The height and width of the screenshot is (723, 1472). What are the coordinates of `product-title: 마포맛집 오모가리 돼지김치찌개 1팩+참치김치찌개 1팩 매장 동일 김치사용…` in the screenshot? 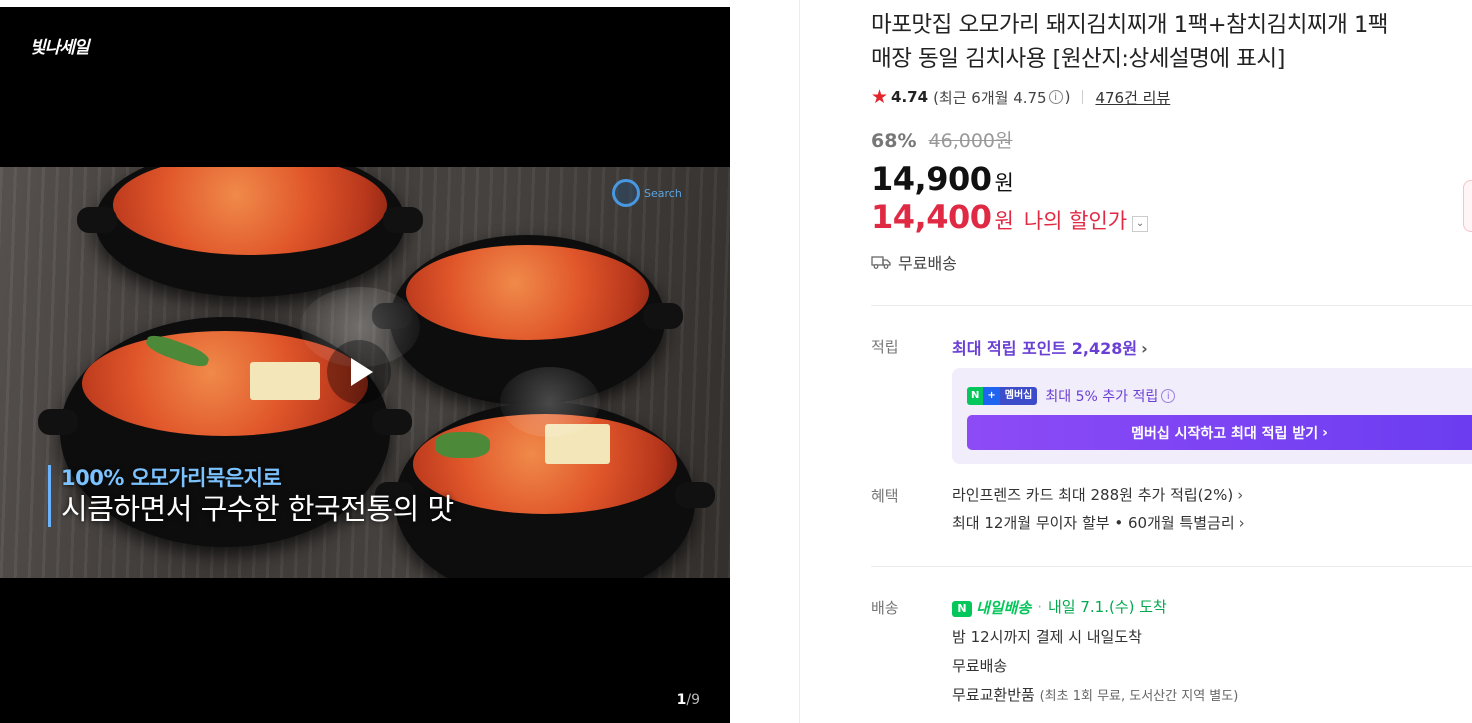 It's located at (1130, 42).